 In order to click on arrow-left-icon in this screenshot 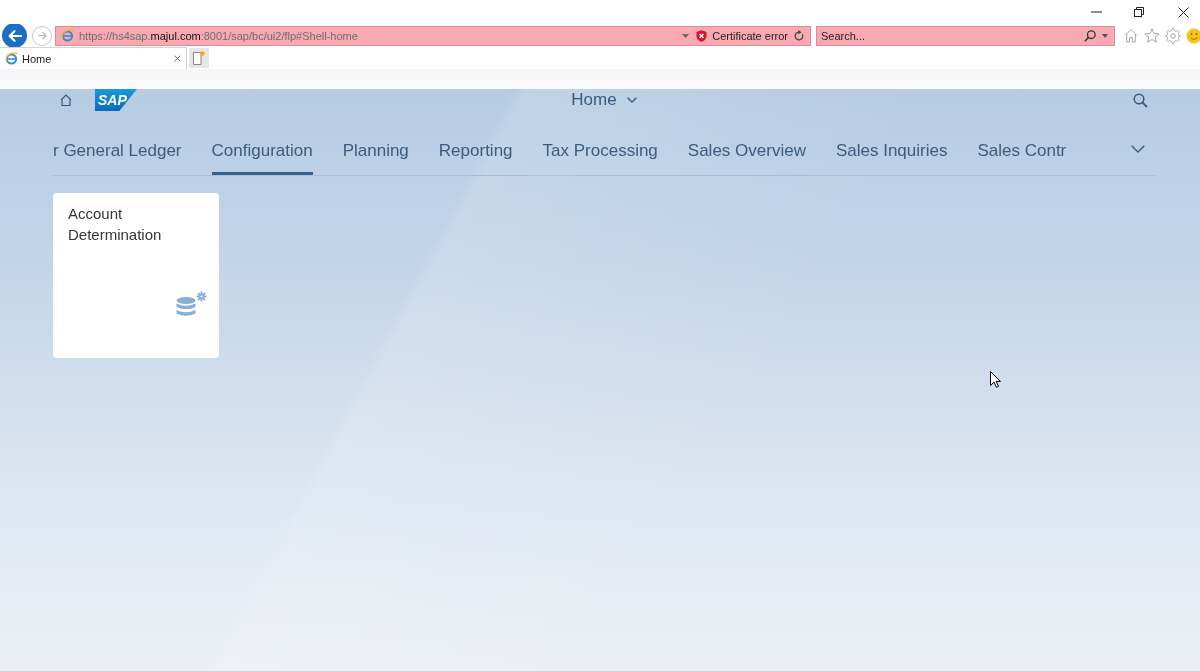, I will do `click(14, 35)`.